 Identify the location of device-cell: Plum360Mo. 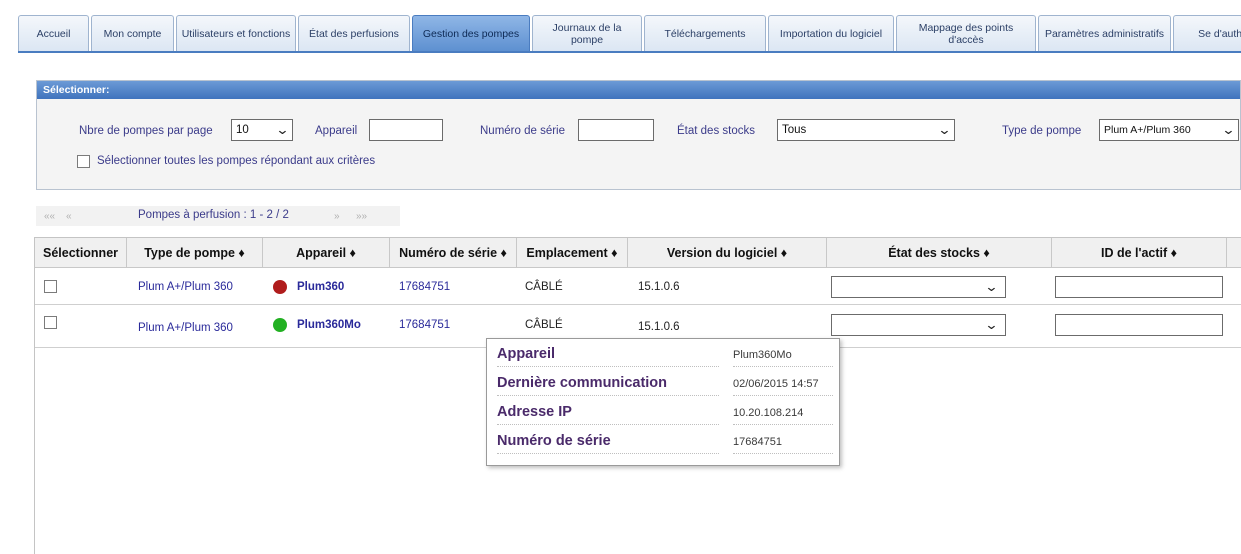
(317, 325).